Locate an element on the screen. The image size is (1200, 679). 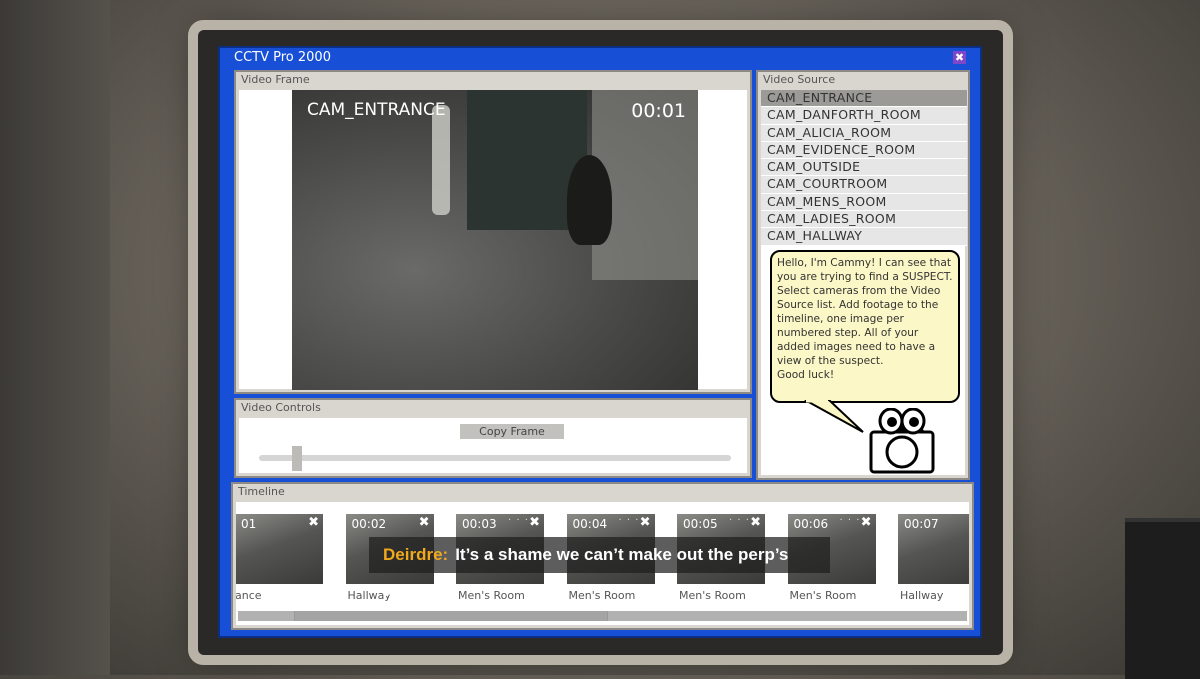
title-bar: CCTV Pro 2000 ✖ is located at coordinates (600, 58).